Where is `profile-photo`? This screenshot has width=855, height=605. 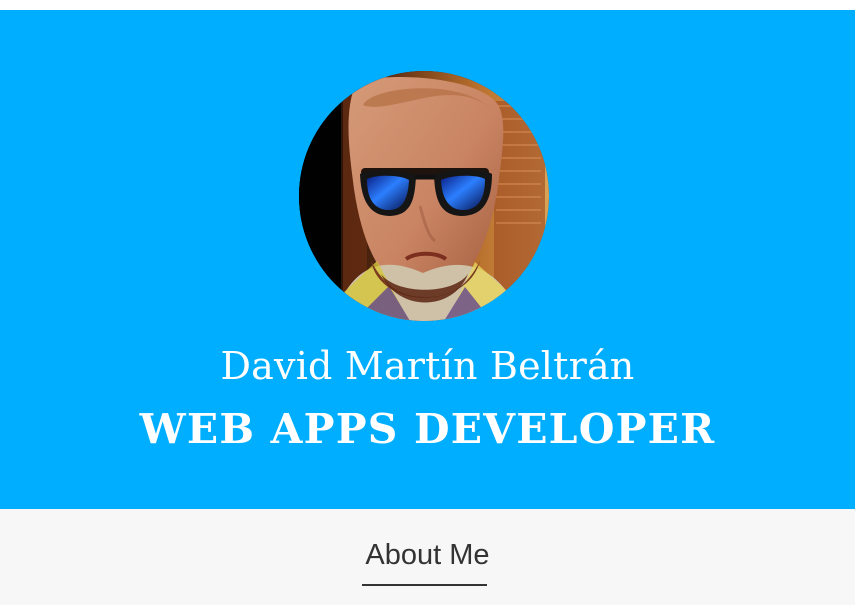
profile-photo is located at coordinates (424, 196).